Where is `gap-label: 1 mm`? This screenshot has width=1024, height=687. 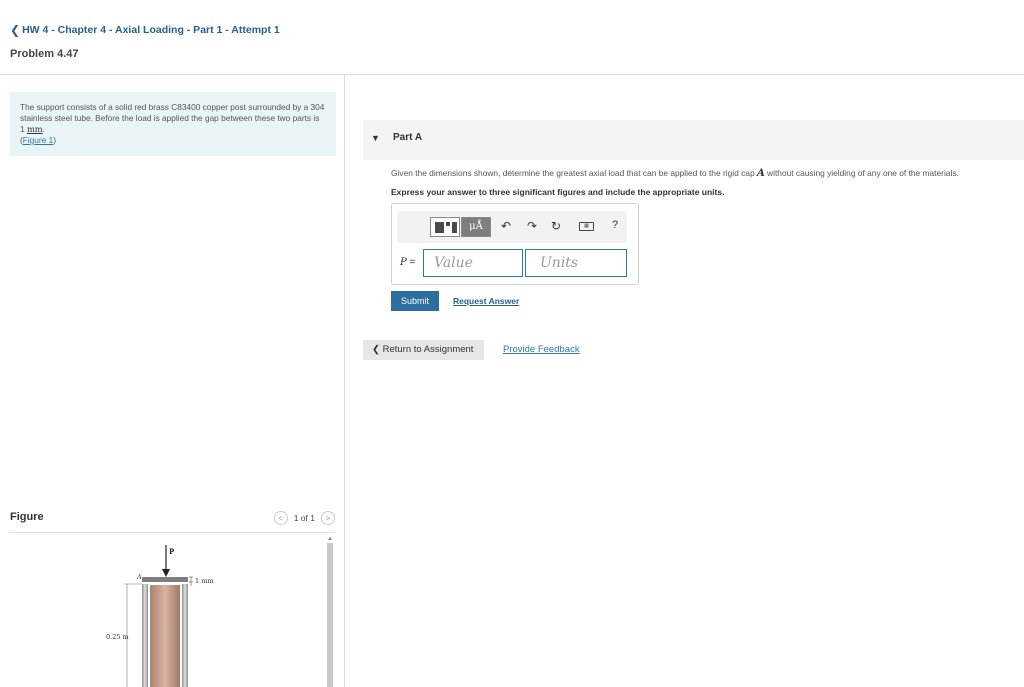
gap-label: 1 mm is located at coordinates (204, 581).